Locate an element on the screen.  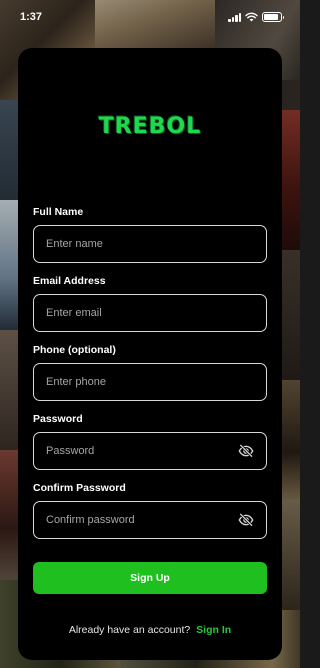
password-input is located at coordinates (139, 451).